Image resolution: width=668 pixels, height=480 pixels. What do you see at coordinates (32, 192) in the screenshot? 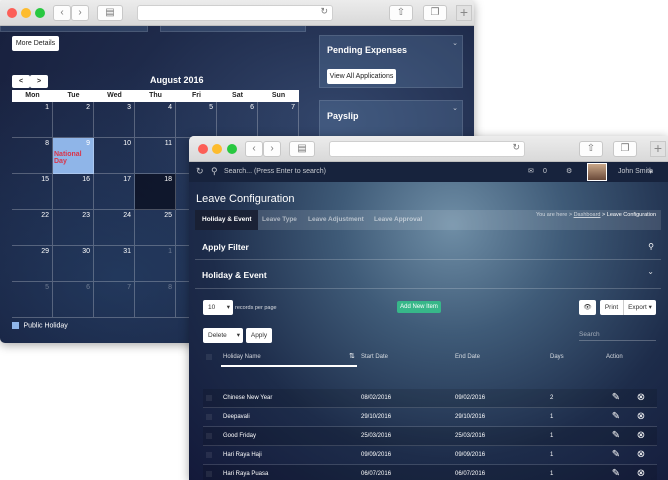
I see `calendar-day-cell: 15` at bounding box center [32, 192].